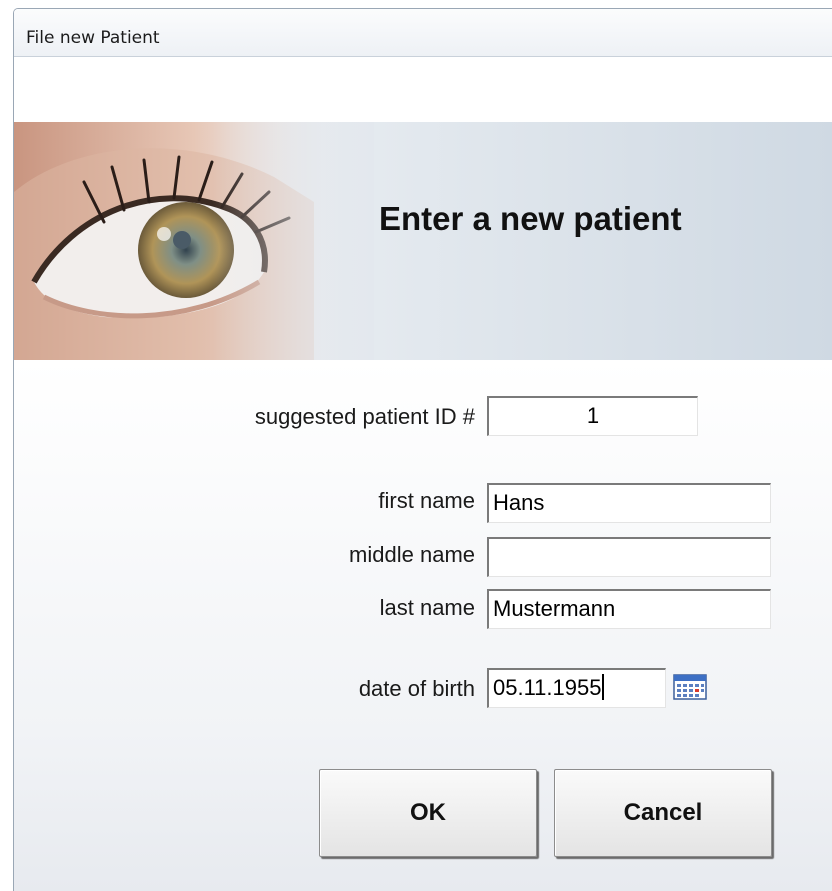 Image resolution: width=832 pixels, height=891 pixels. What do you see at coordinates (663, 813) in the screenshot?
I see `cancel-button: Cancel` at bounding box center [663, 813].